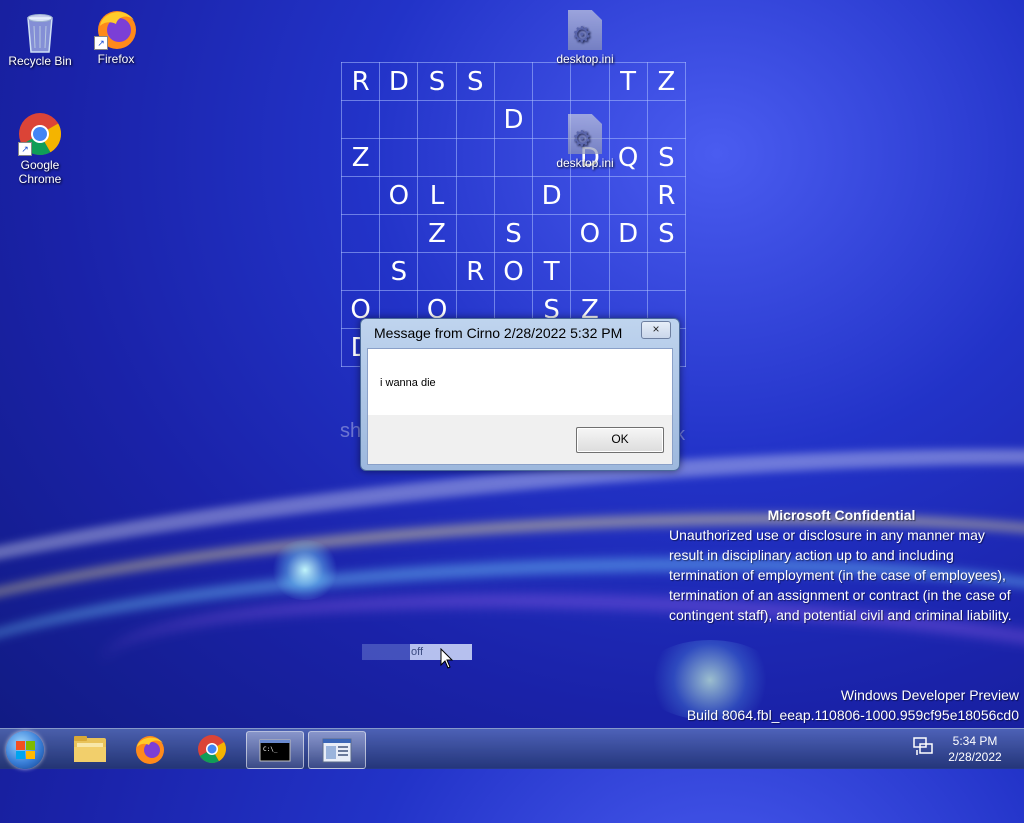  I want to click on settings-file-icon: ⚙, so click(585, 134).